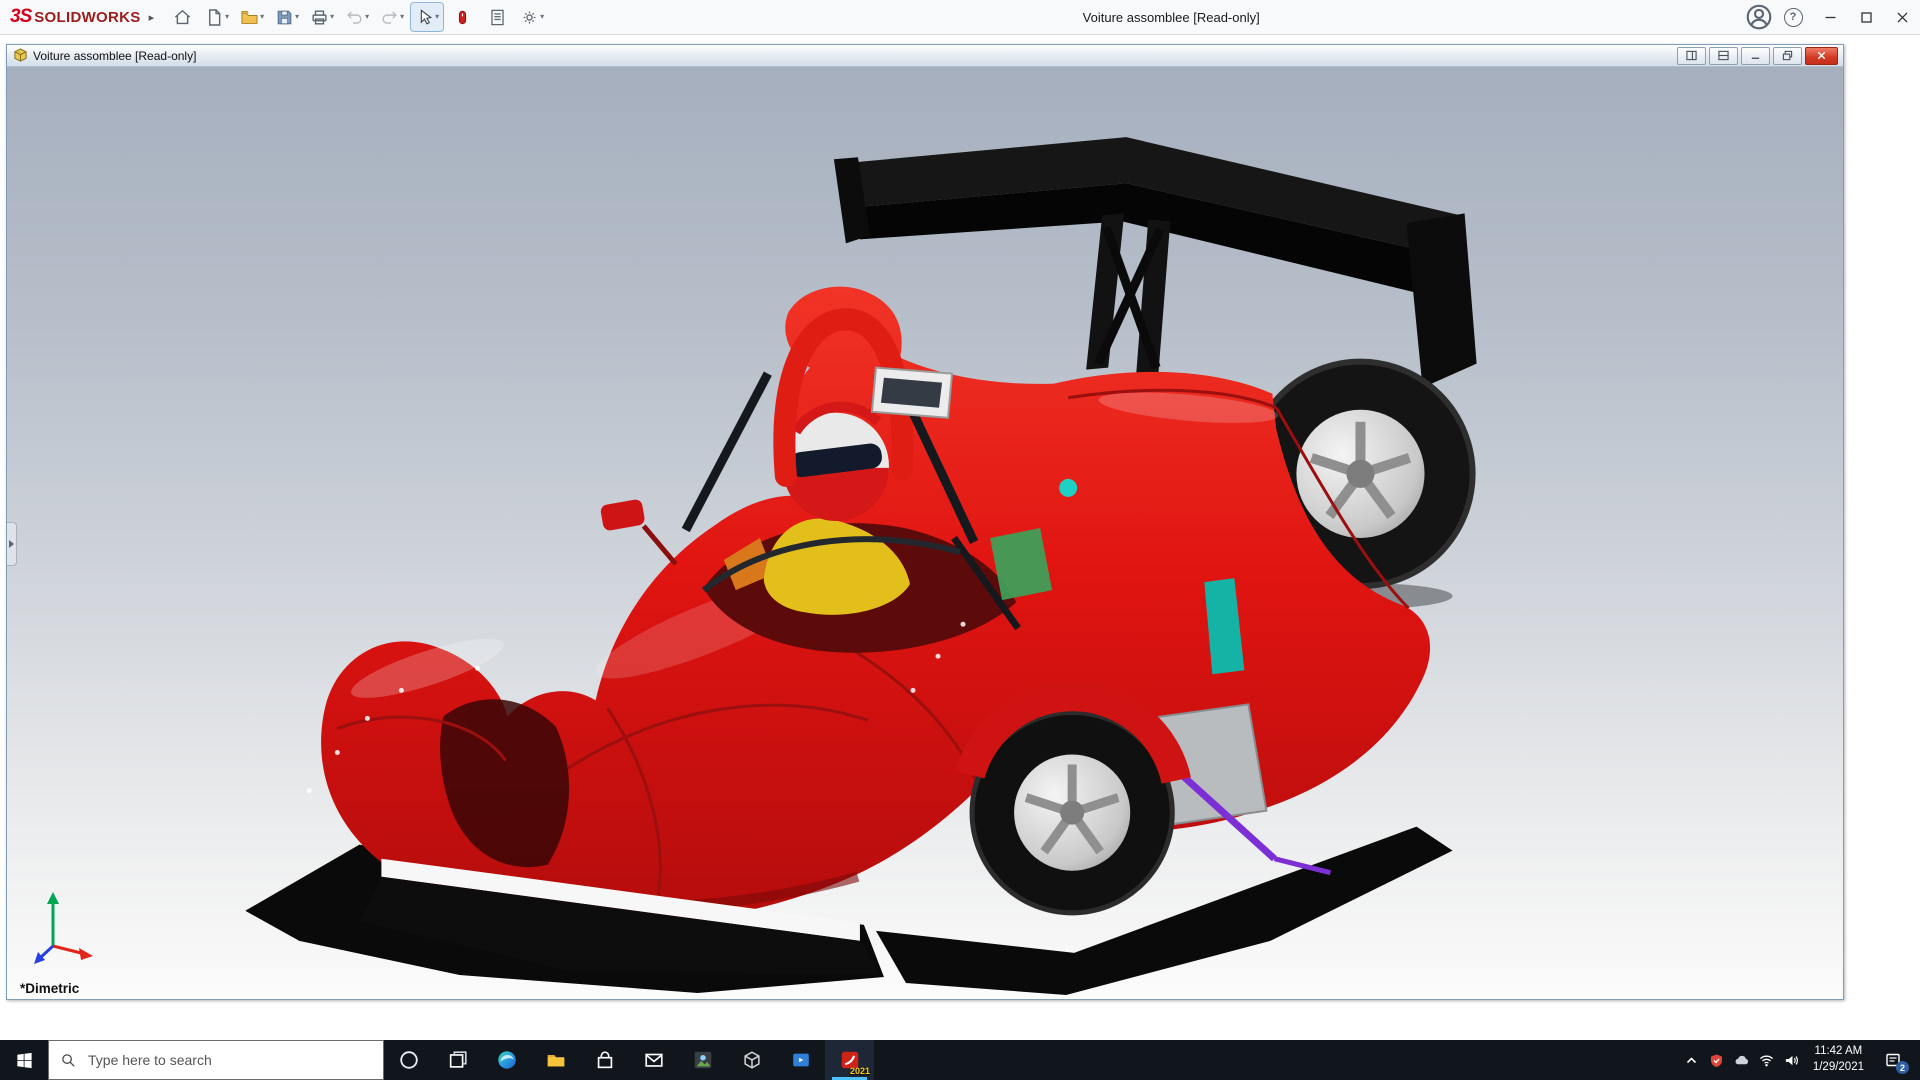  I want to click on split-pane-horizontal-icon, so click(1723, 55).